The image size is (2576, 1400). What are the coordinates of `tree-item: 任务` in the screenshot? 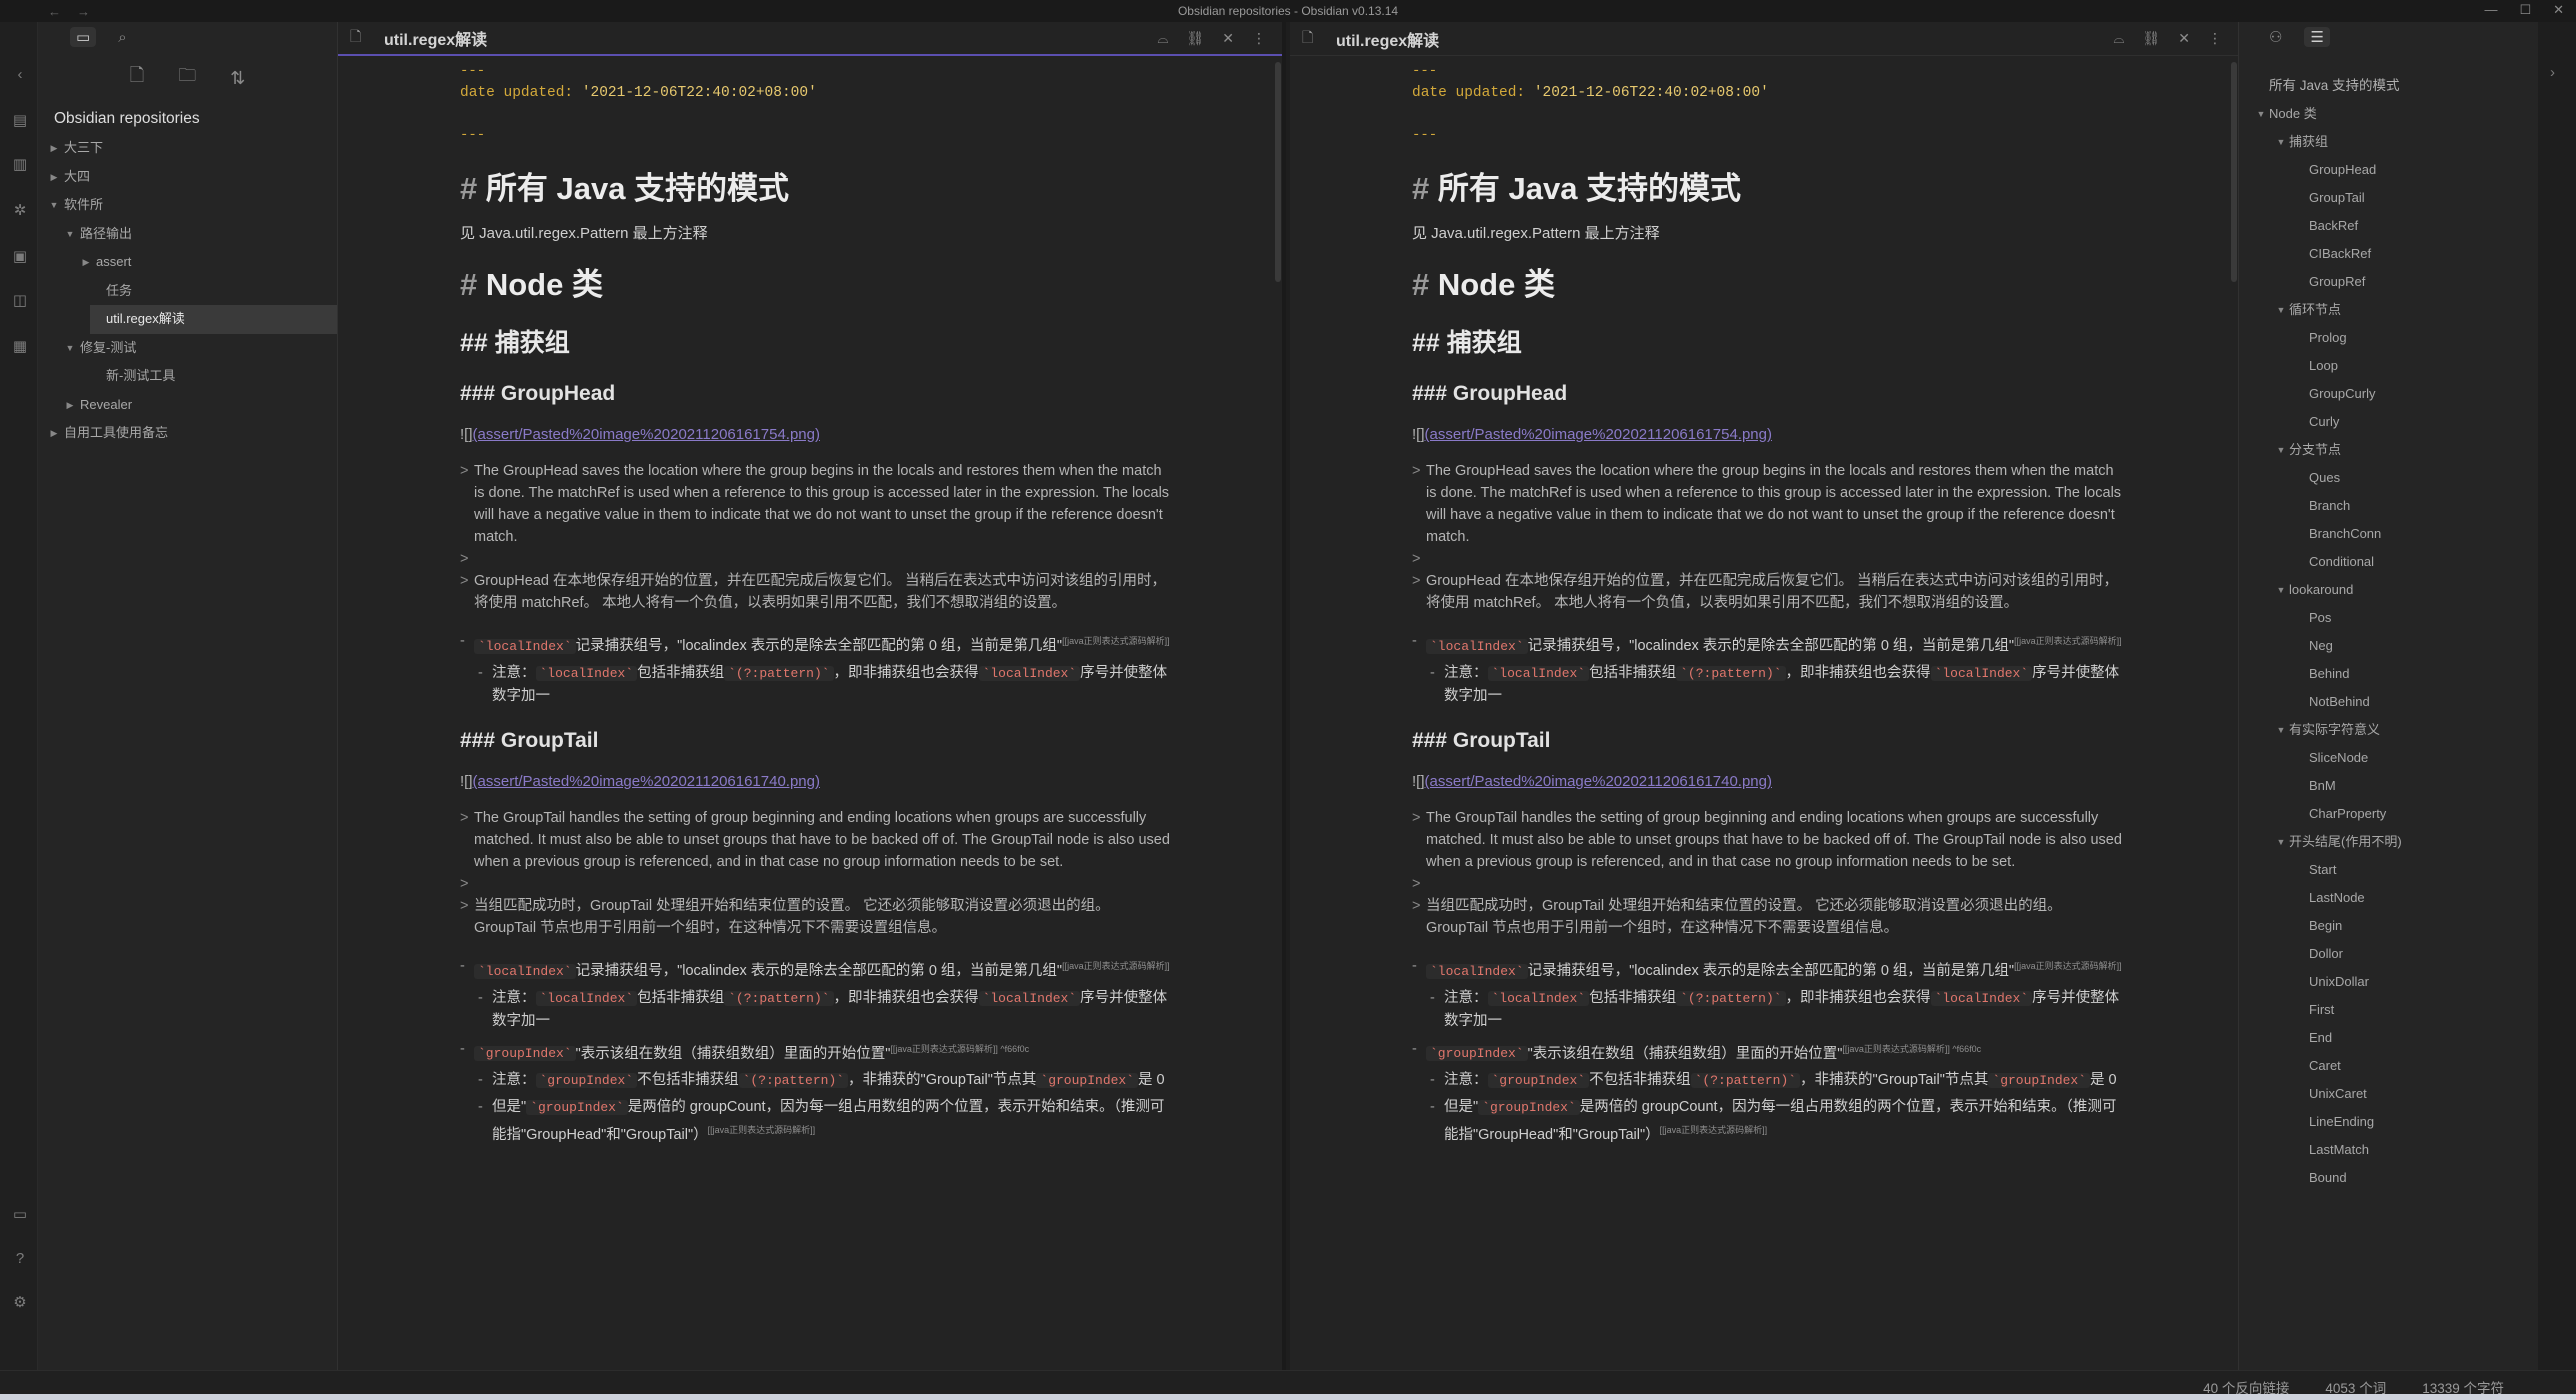 It's located at (187, 291).